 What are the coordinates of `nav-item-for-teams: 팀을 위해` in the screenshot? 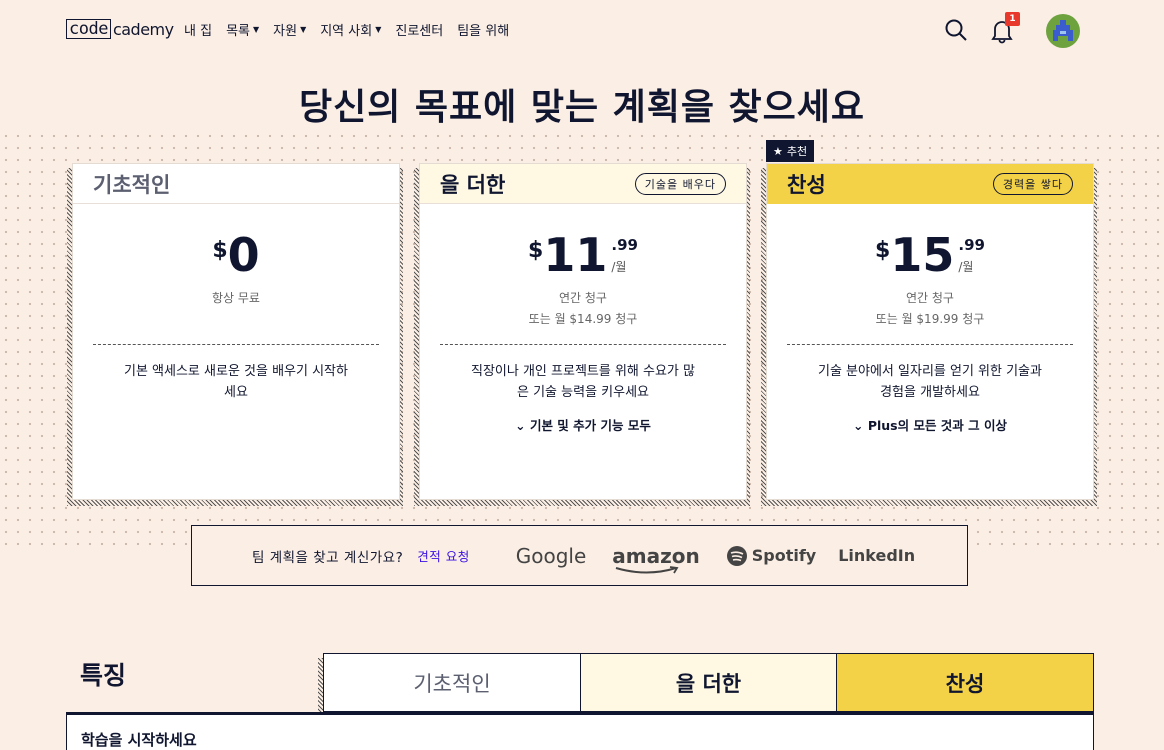 It's located at (483, 29).